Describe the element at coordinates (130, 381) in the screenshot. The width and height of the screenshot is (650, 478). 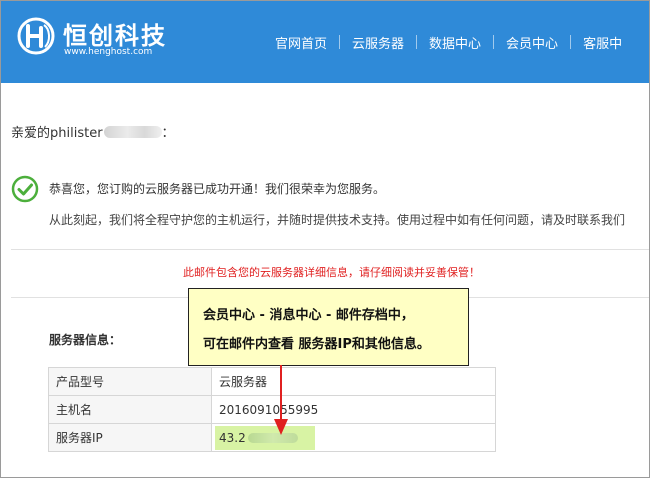
I see `row-key-product-model: 产品型号` at that location.